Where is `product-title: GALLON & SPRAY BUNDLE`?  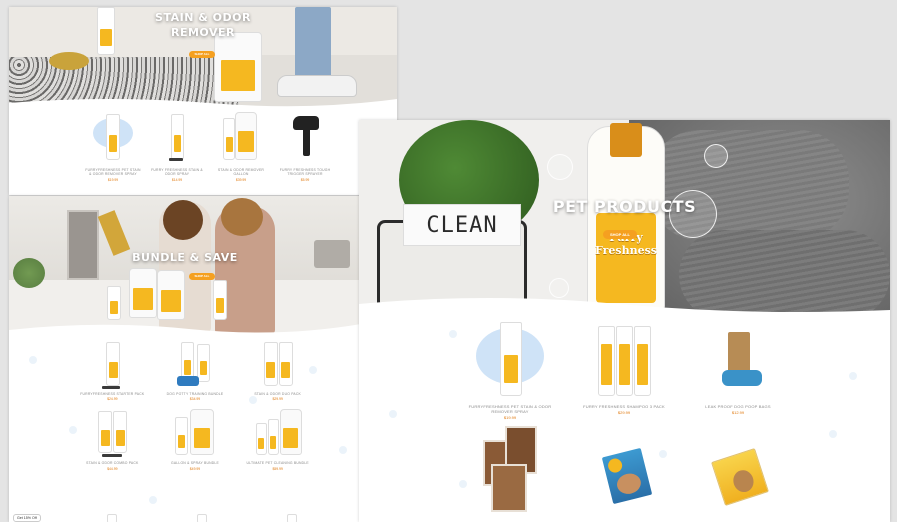 product-title: GALLON & SPRAY BUNDLE is located at coordinates (195, 463).